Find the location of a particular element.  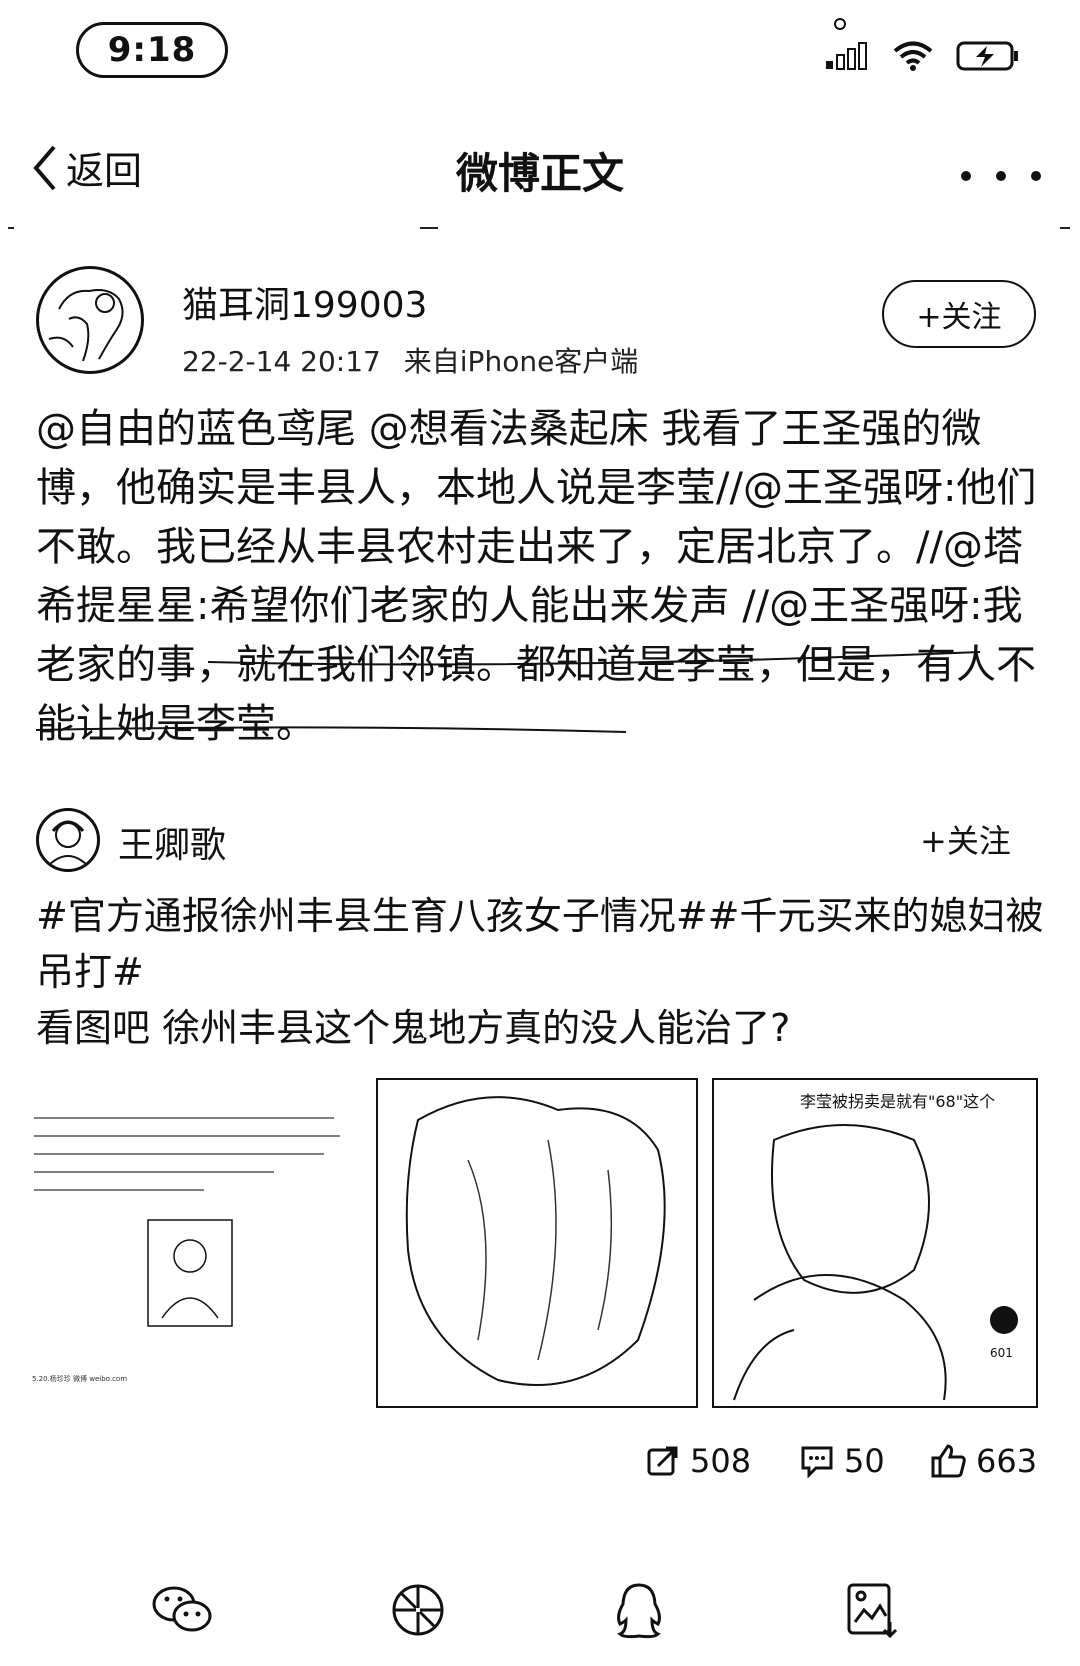

more-dots-icon is located at coordinates (1001, 176).